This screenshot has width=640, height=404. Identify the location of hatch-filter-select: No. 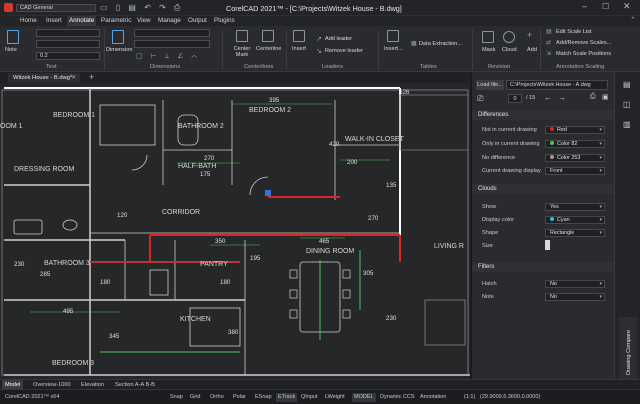
(575, 284).